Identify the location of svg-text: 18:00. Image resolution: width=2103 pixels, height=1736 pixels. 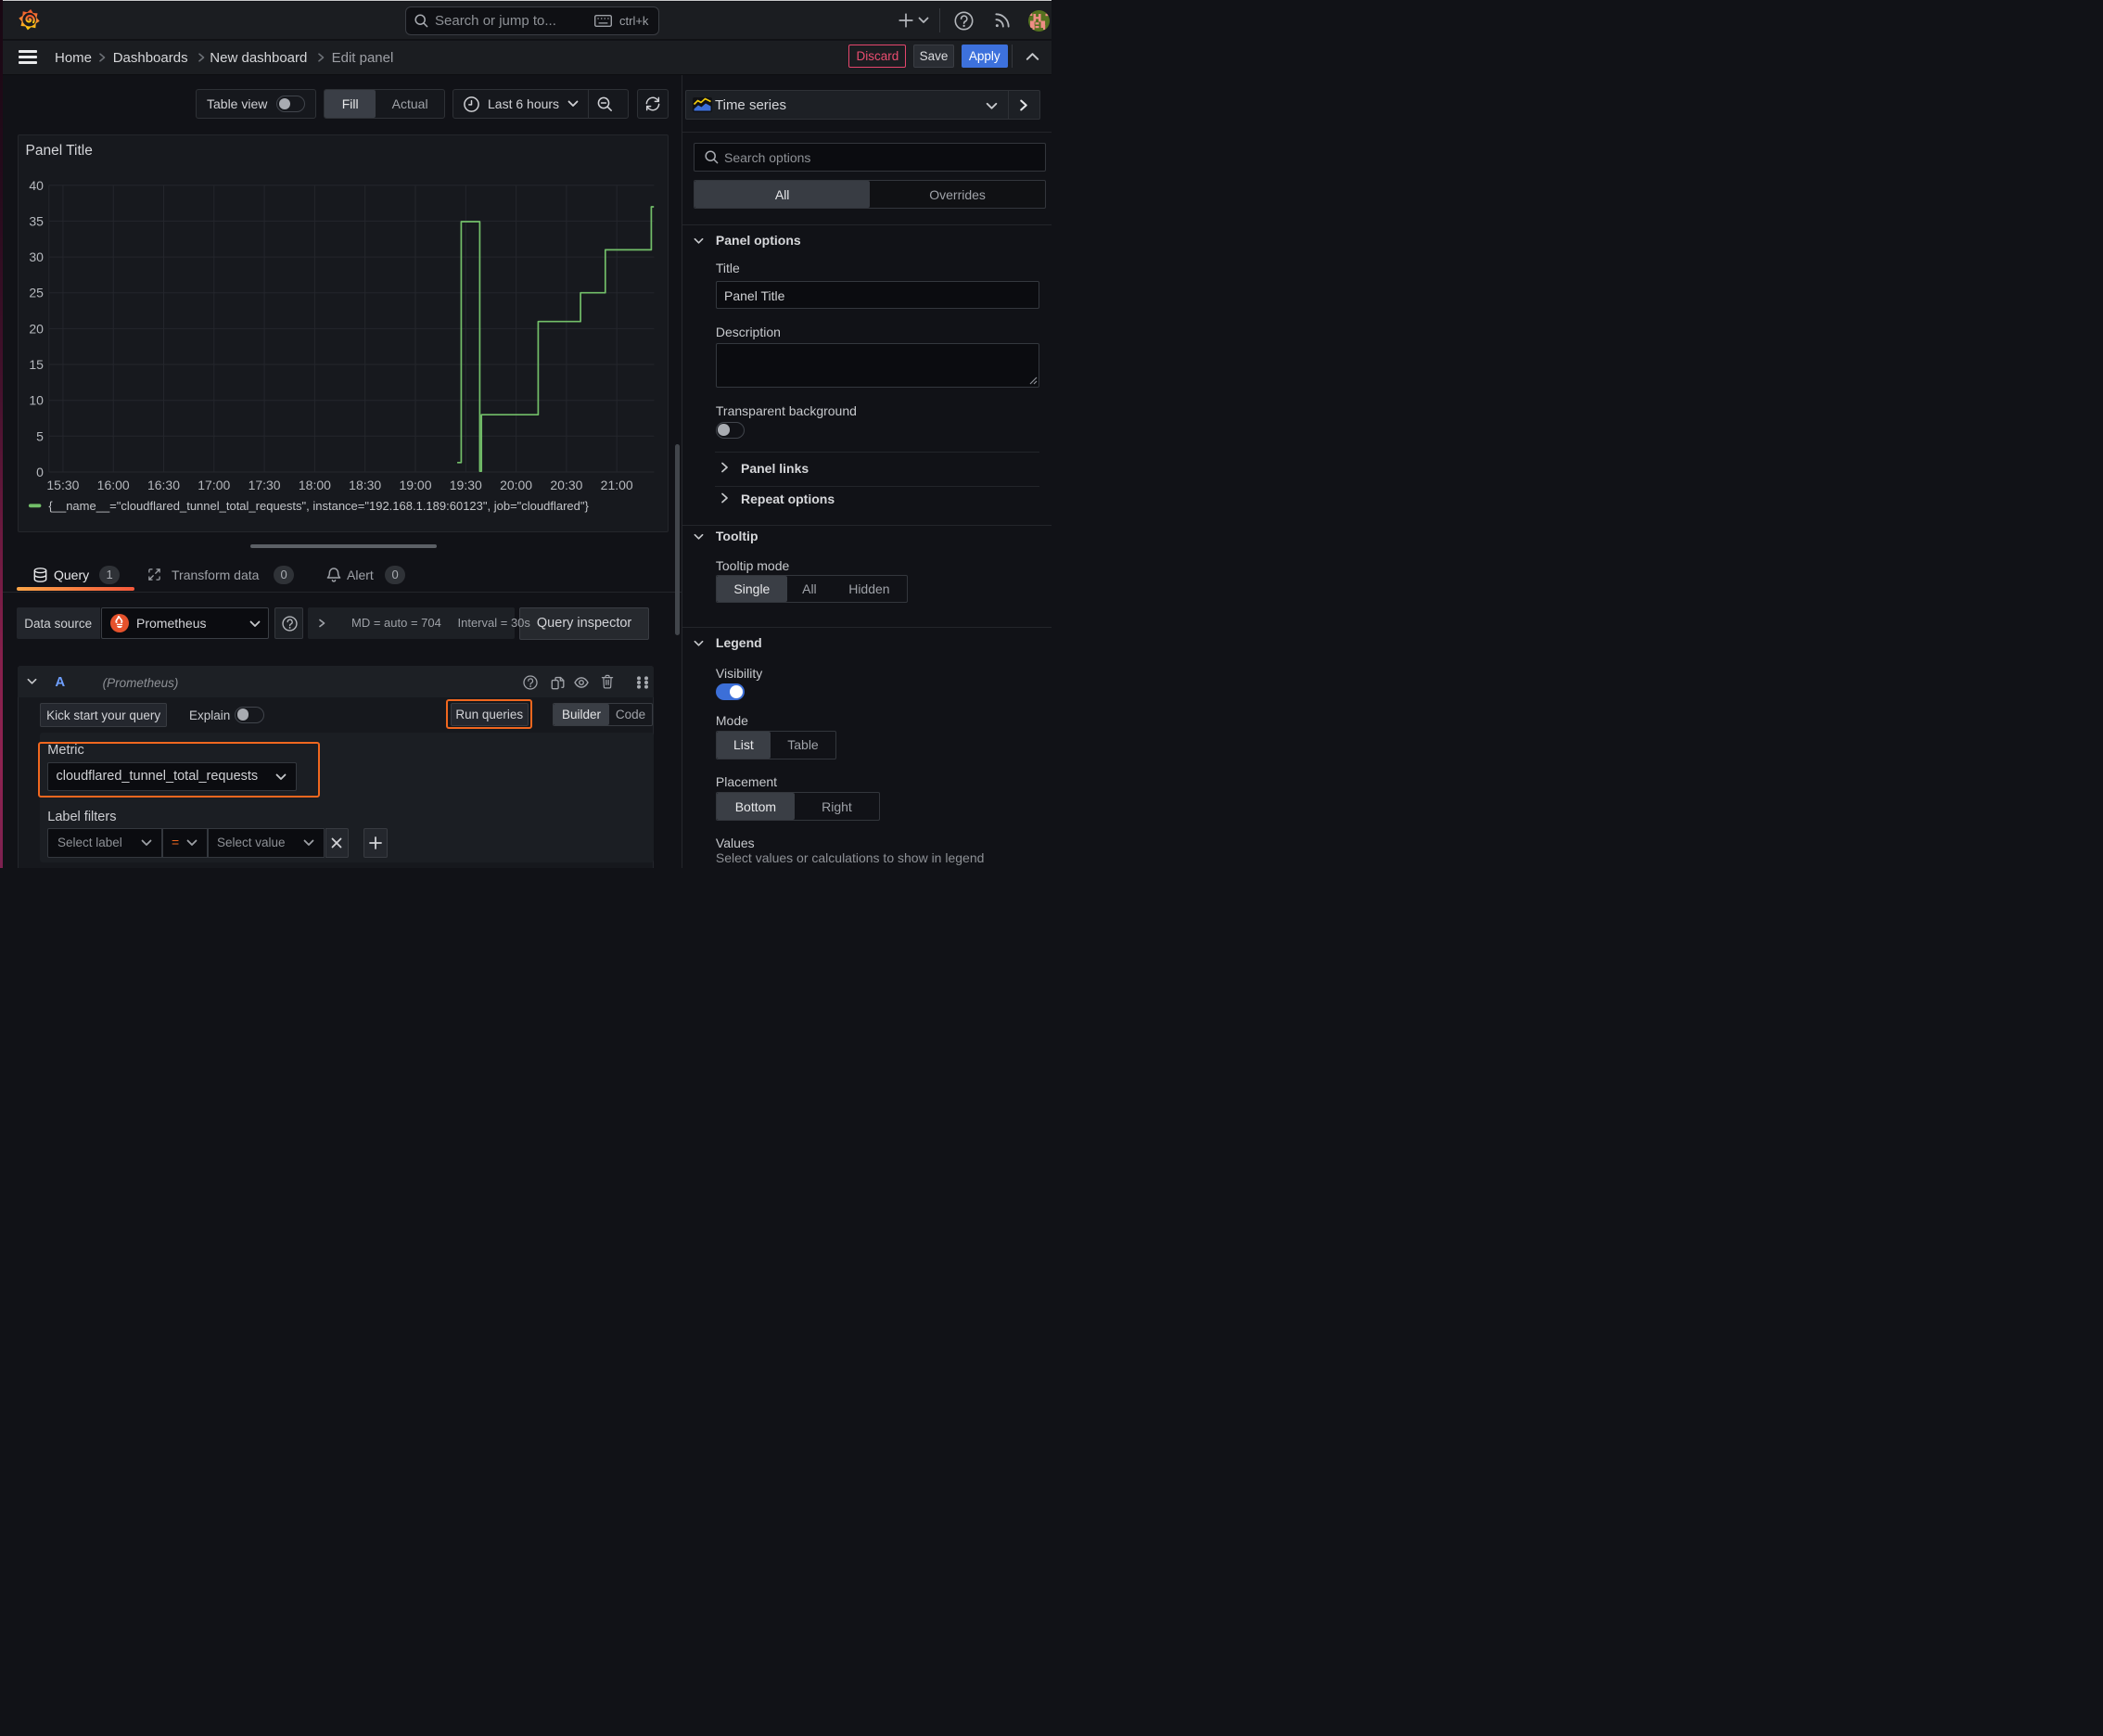
(314, 485).